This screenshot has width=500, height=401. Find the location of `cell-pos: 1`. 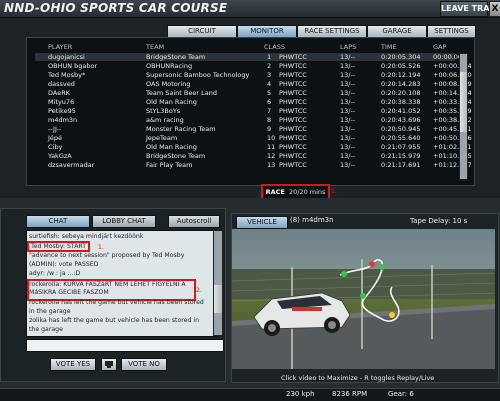

cell-pos: 1 is located at coordinates (269, 57).